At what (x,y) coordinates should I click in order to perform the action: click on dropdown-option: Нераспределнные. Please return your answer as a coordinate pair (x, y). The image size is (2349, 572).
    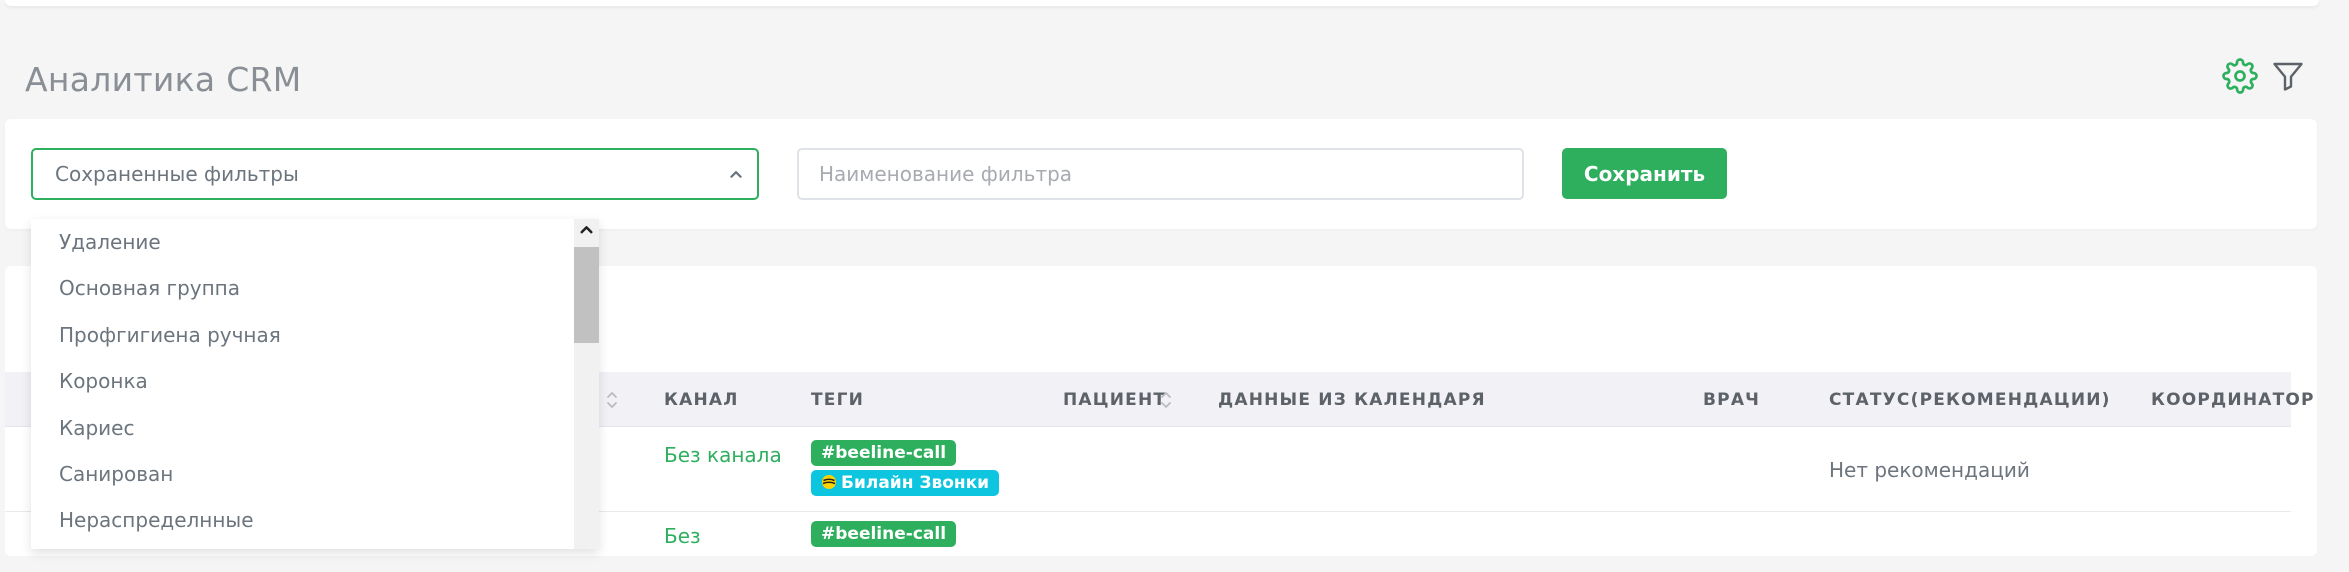
    Looking at the image, I should click on (156, 520).